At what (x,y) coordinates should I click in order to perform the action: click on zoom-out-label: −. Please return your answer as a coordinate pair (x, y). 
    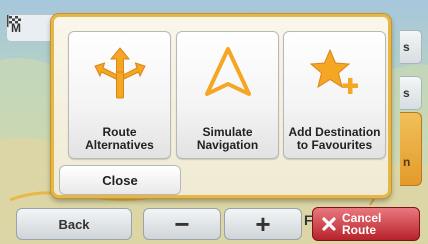
    Looking at the image, I should click on (182, 224).